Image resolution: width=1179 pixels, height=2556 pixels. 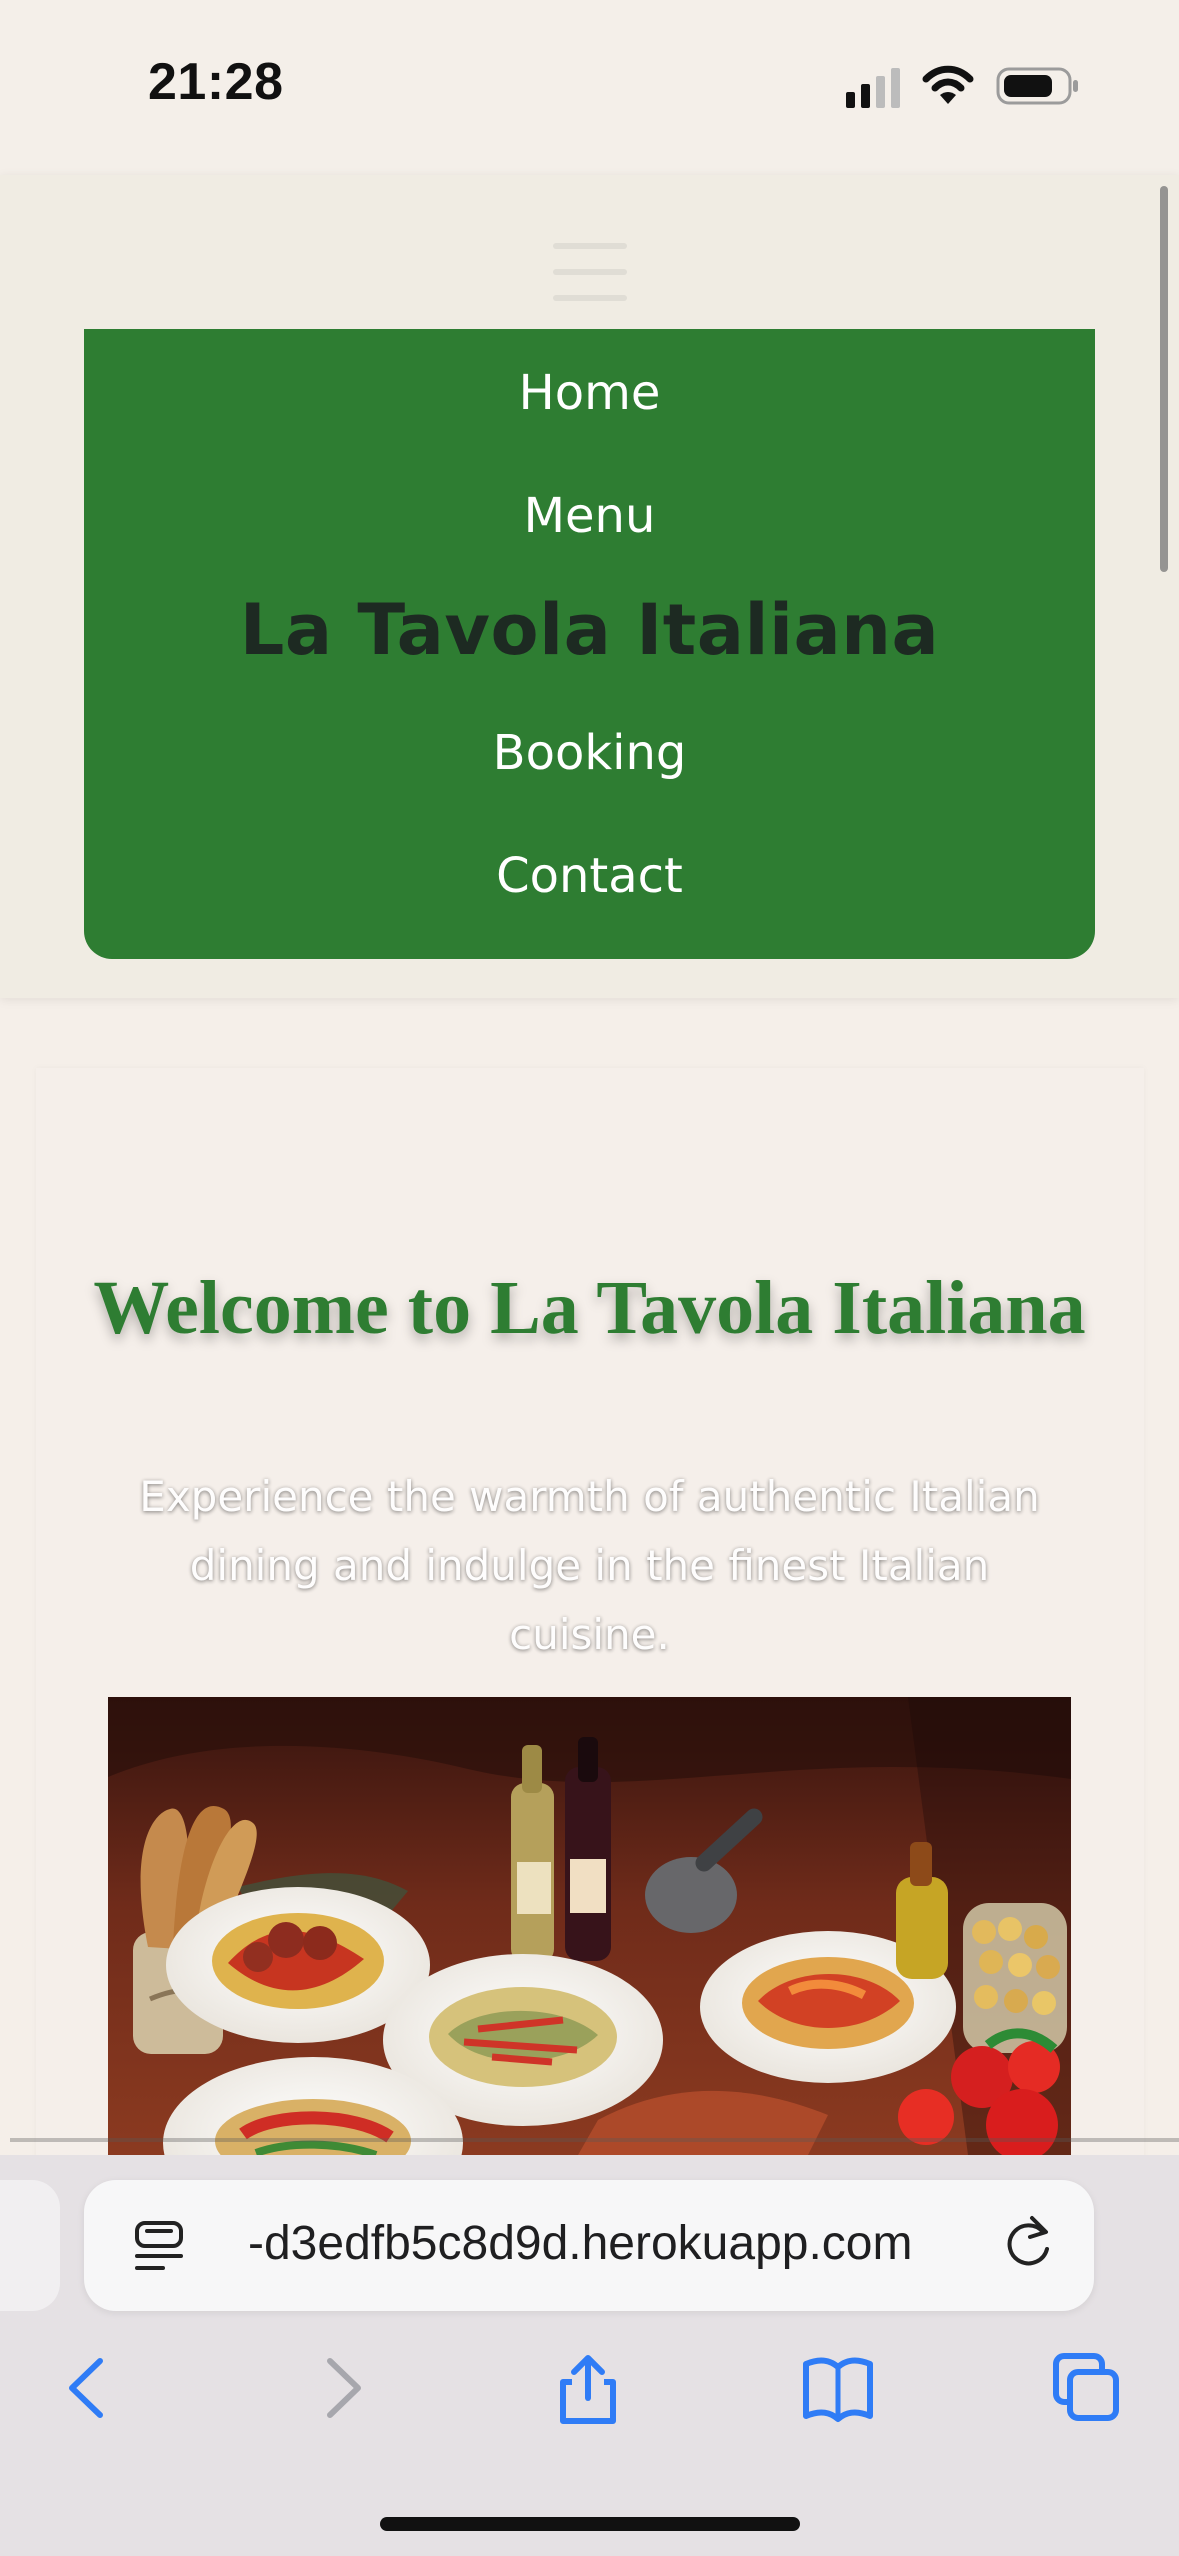 I want to click on share-icon, so click(x=588, y=2388).